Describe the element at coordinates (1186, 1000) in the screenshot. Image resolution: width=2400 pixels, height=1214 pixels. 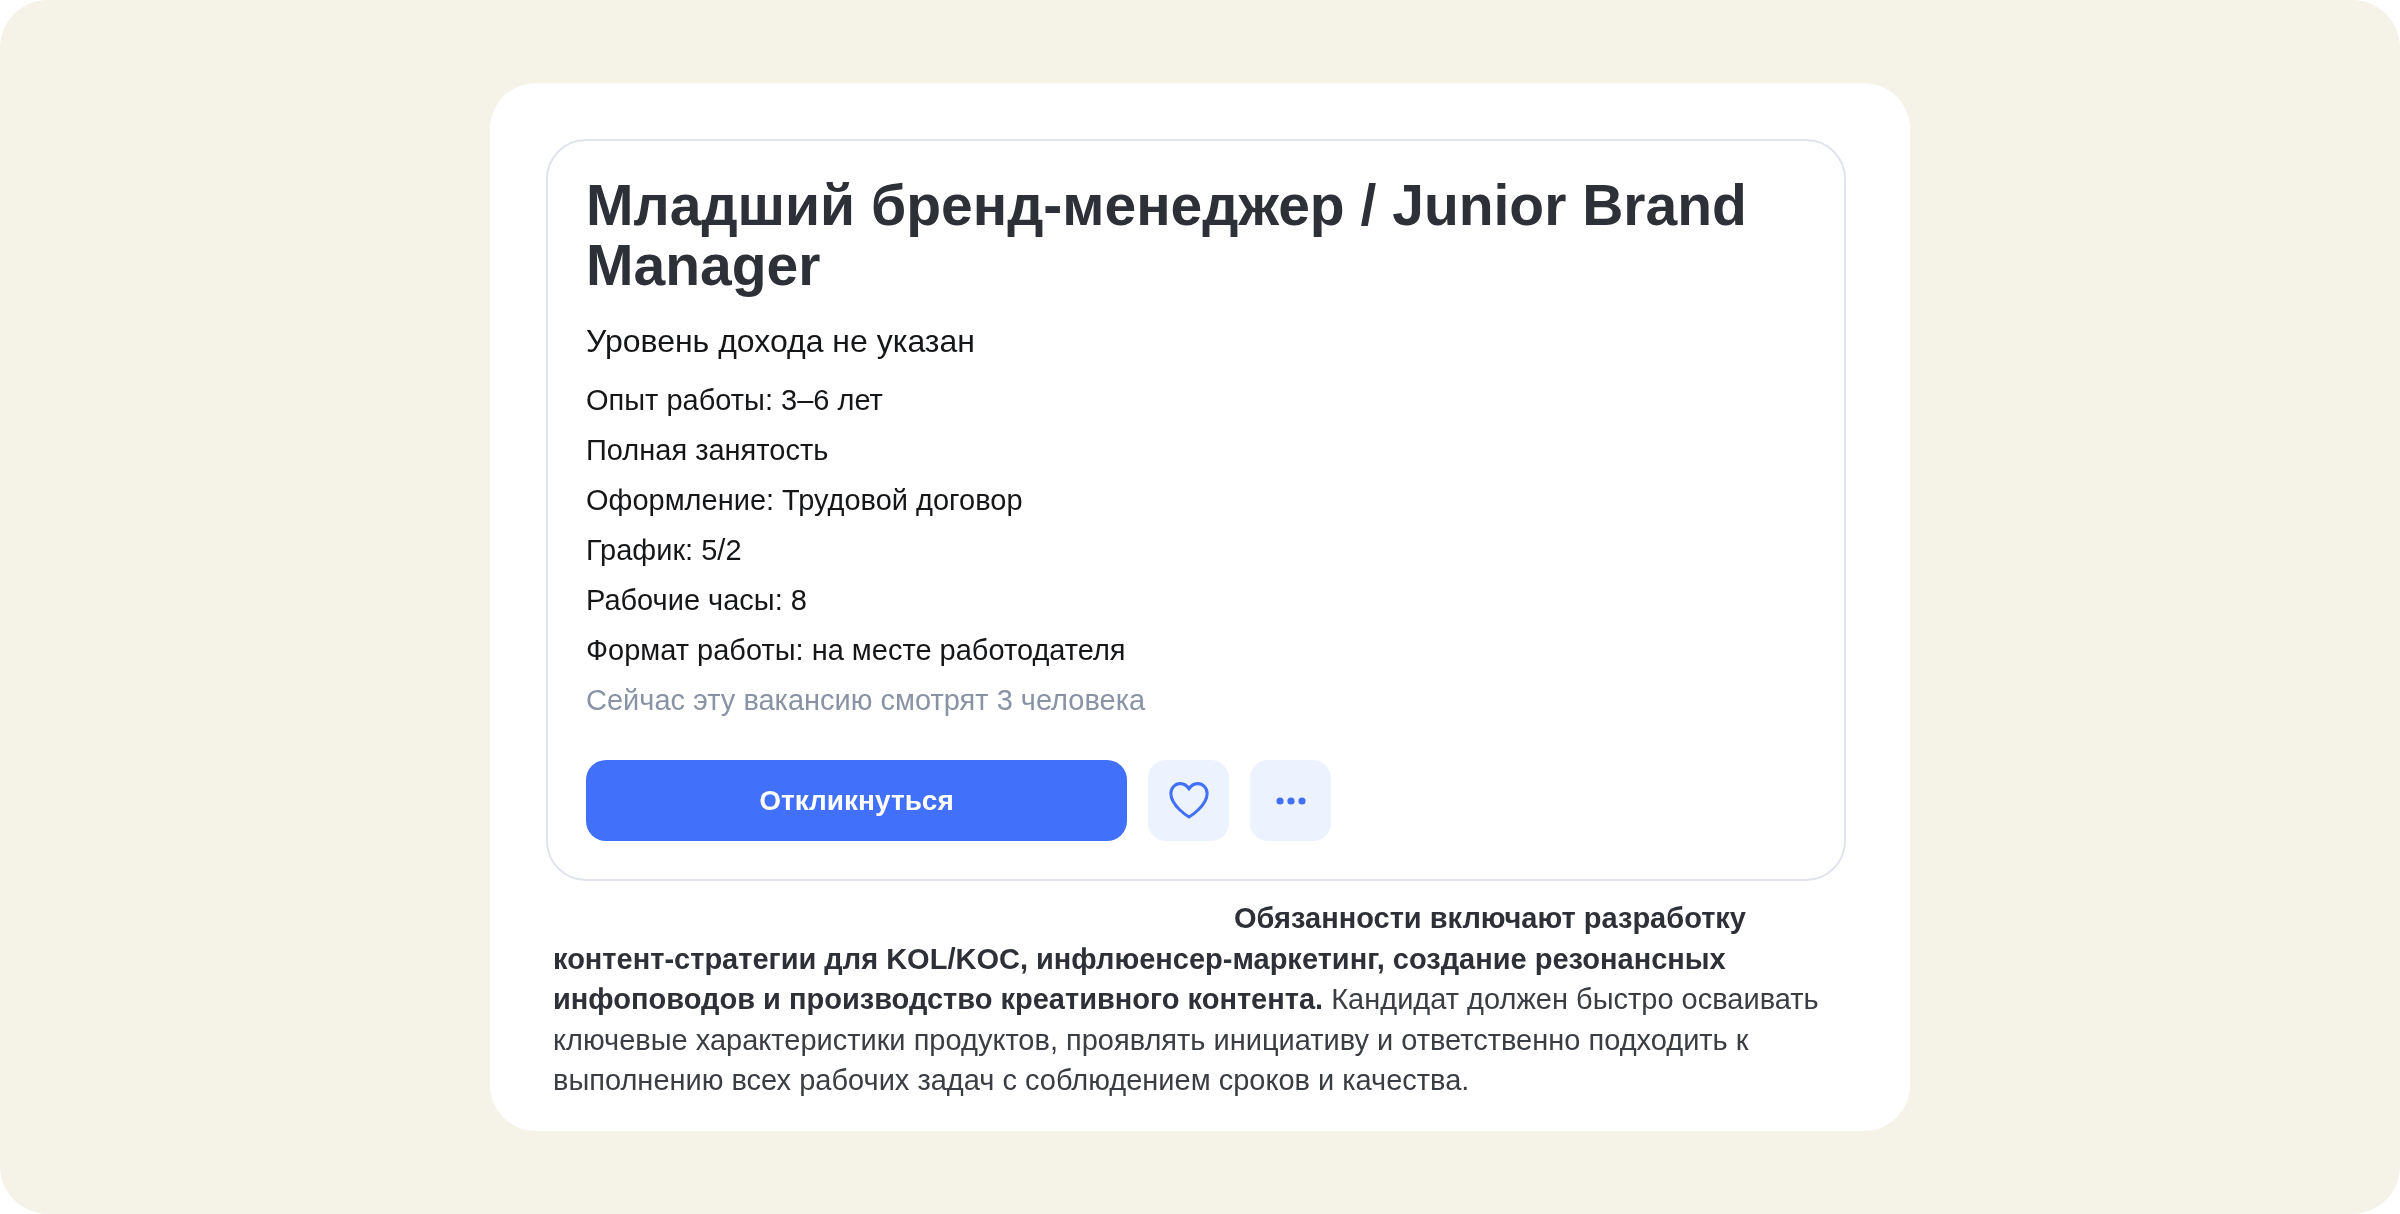
I see `description-text: Обязанности включают разработку контент-стратегии для KOL/KOC, инфлюенсер-маркетинг, создание резонансных инфоповодов и производство креативного контента. Кандидат должен быстро осваивать ключевые характеристики продуктов, проявлять инициативу и ответственно подходить к выполнению всех рабочих задач с соблюдением сроков и качества.` at that location.